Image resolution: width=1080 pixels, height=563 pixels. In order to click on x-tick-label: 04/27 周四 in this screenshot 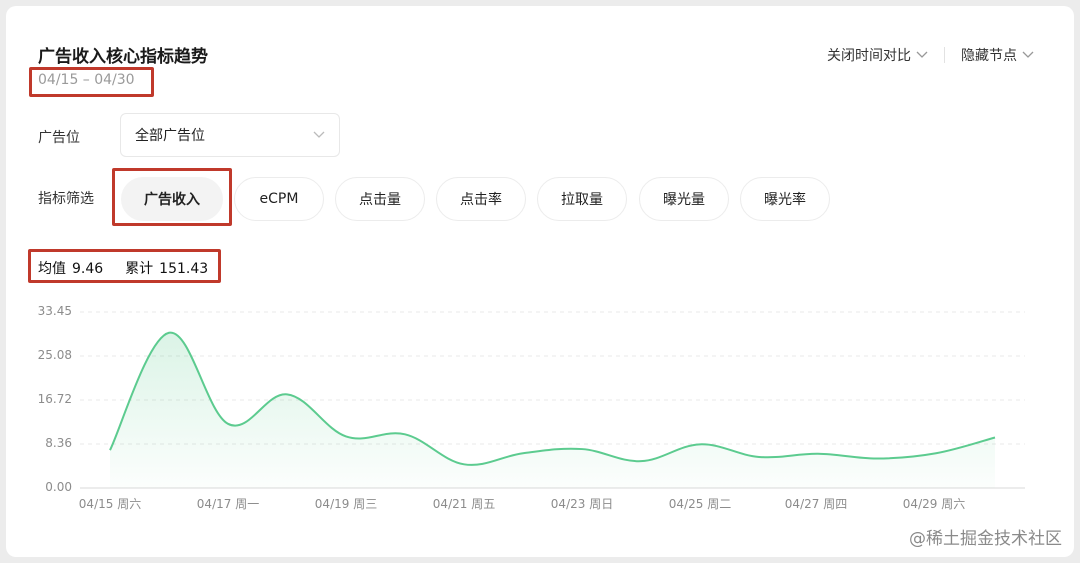, I will do `click(816, 504)`.